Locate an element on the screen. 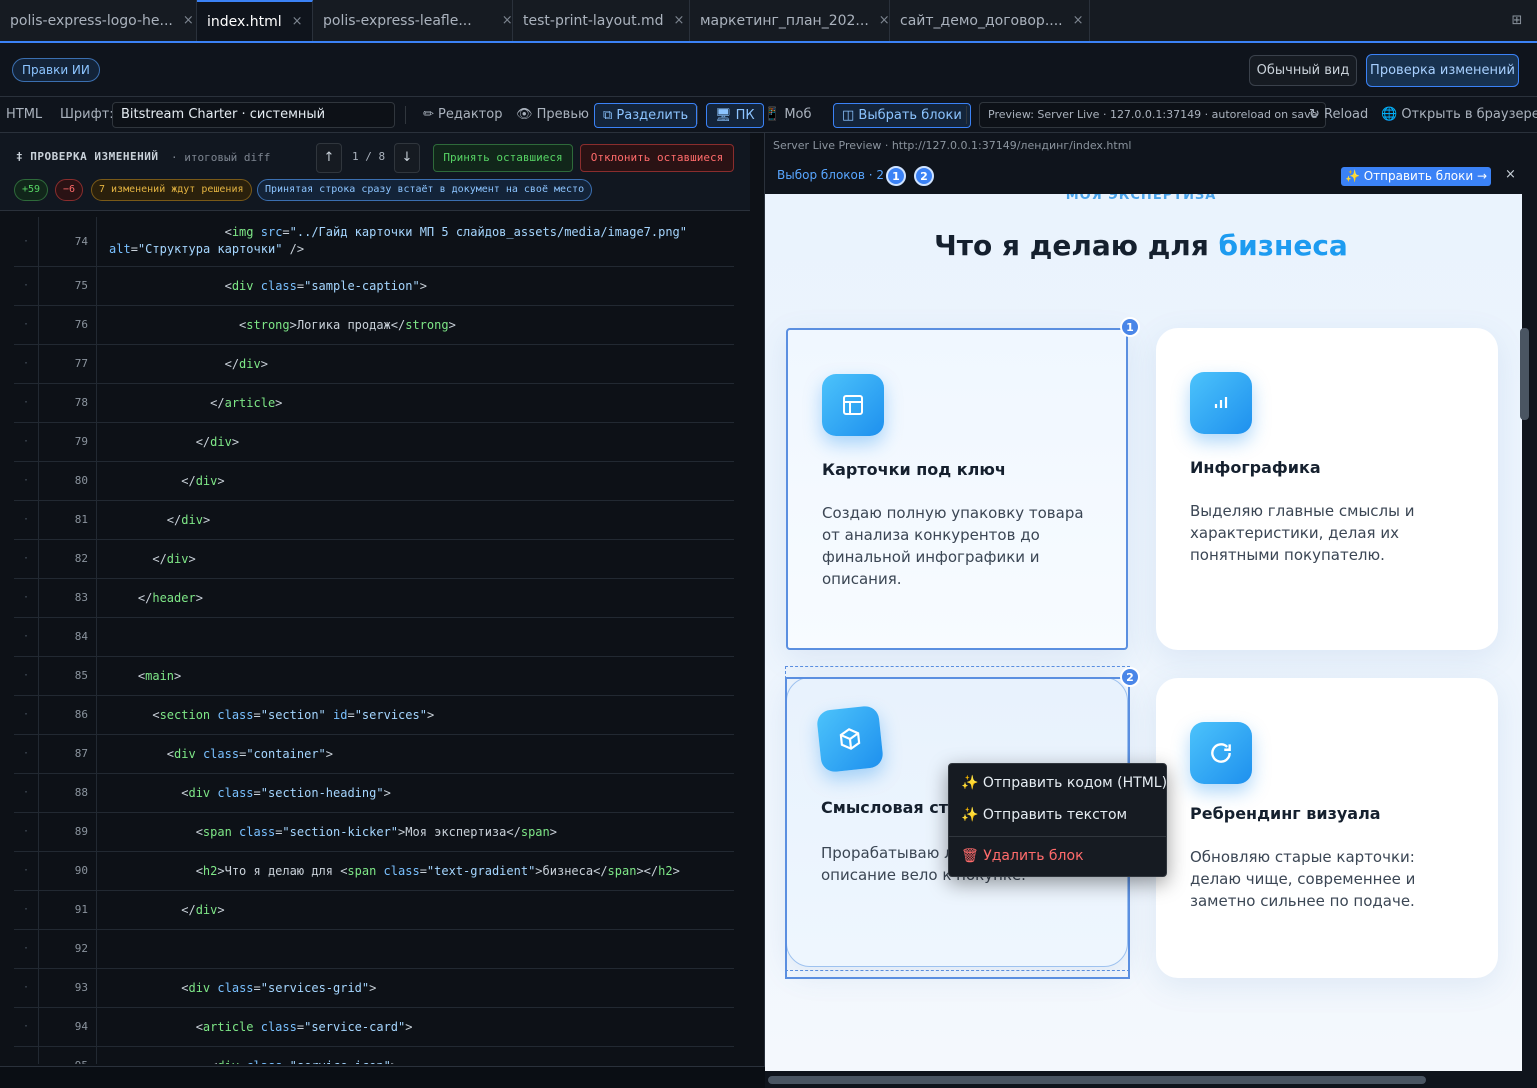 This screenshot has height=1088, width=1537. code-line: · 88 <div class="section-heading"> is located at coordinates (374, 793).